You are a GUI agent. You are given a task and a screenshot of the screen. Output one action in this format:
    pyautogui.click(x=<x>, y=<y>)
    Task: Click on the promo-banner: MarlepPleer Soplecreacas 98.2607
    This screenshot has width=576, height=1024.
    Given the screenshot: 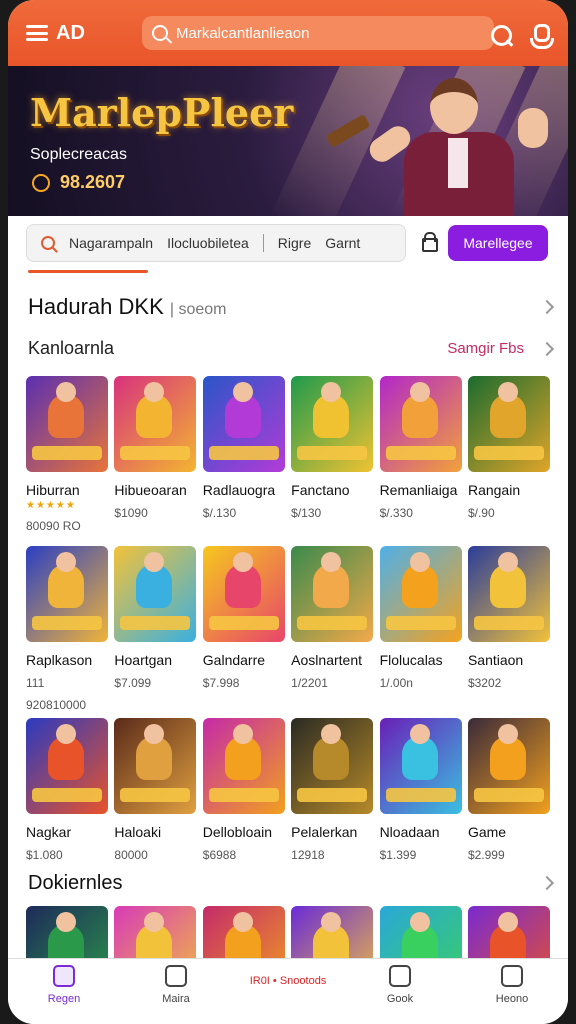 What is the action you would take?
    pyautogui.click(x=288, y=141)
    